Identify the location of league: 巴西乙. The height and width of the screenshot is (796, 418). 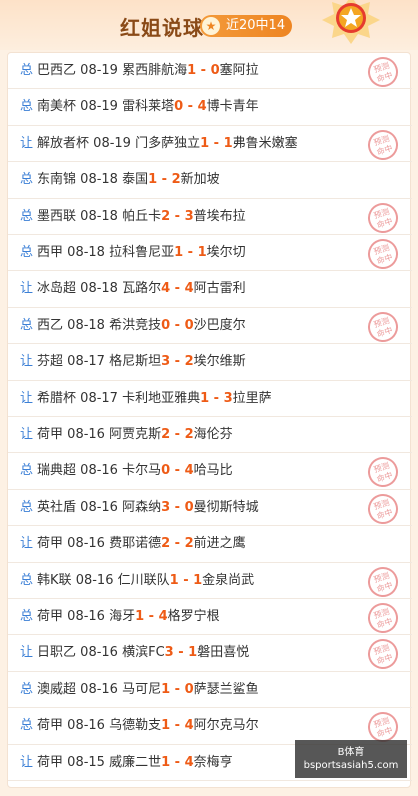
(57, 70).